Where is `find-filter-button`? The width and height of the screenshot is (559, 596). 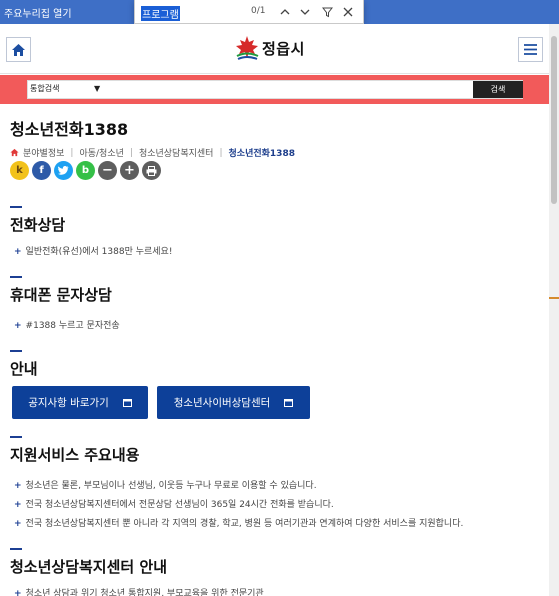 find-filter-button is located at coordinates (327, 12).